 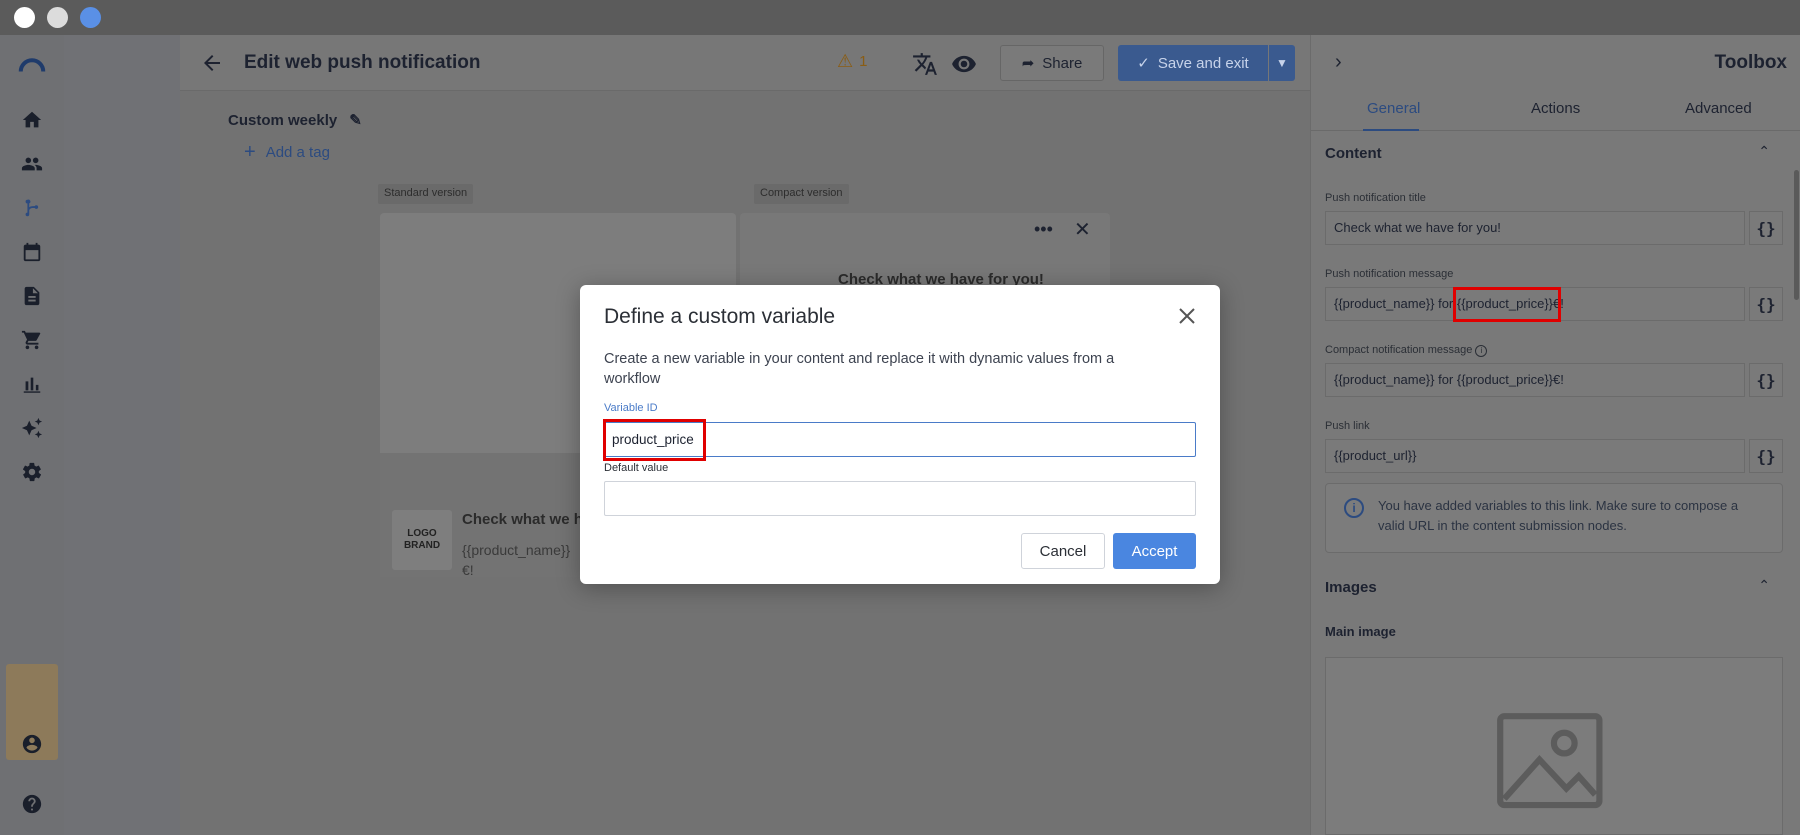 What do you see at coordinates (1354, 508) in the screenshot?
I see `info-circle-icon: i` at bounding box center [1354, 508].